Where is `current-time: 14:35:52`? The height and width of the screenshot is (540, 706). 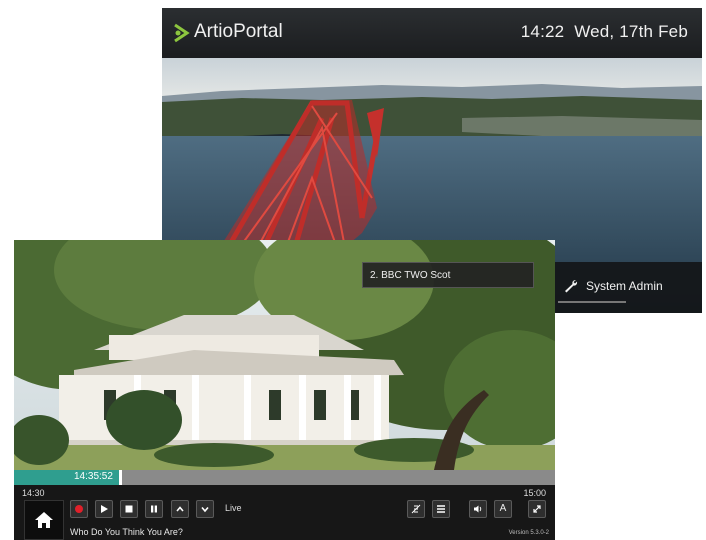 current-time: 14:35:52 is located at coordinates (93, 476).